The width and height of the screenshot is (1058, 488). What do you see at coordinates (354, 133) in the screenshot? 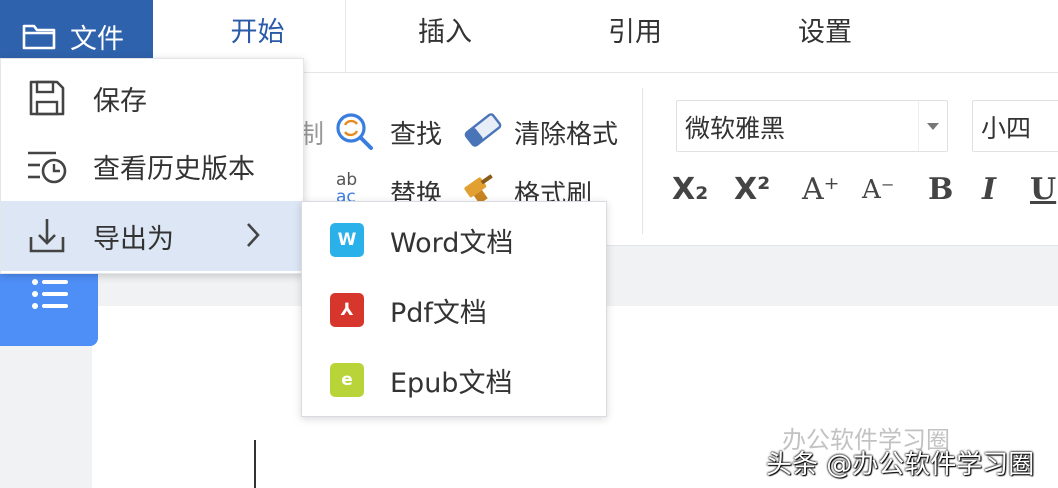
I see `find-icon` at bounding box center [354, 133].